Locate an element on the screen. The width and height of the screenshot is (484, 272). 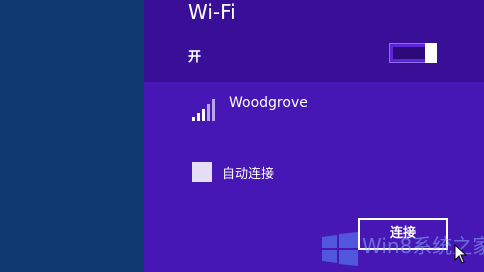
network-item-woodgrove: Woodgrove is located at coordinates (312, 108).